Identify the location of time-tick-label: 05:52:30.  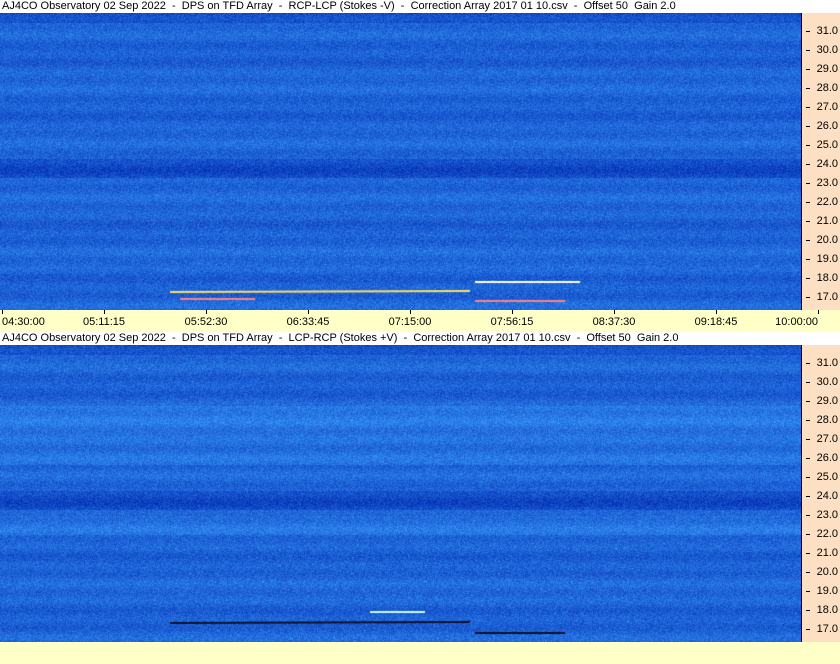
(206, 322).